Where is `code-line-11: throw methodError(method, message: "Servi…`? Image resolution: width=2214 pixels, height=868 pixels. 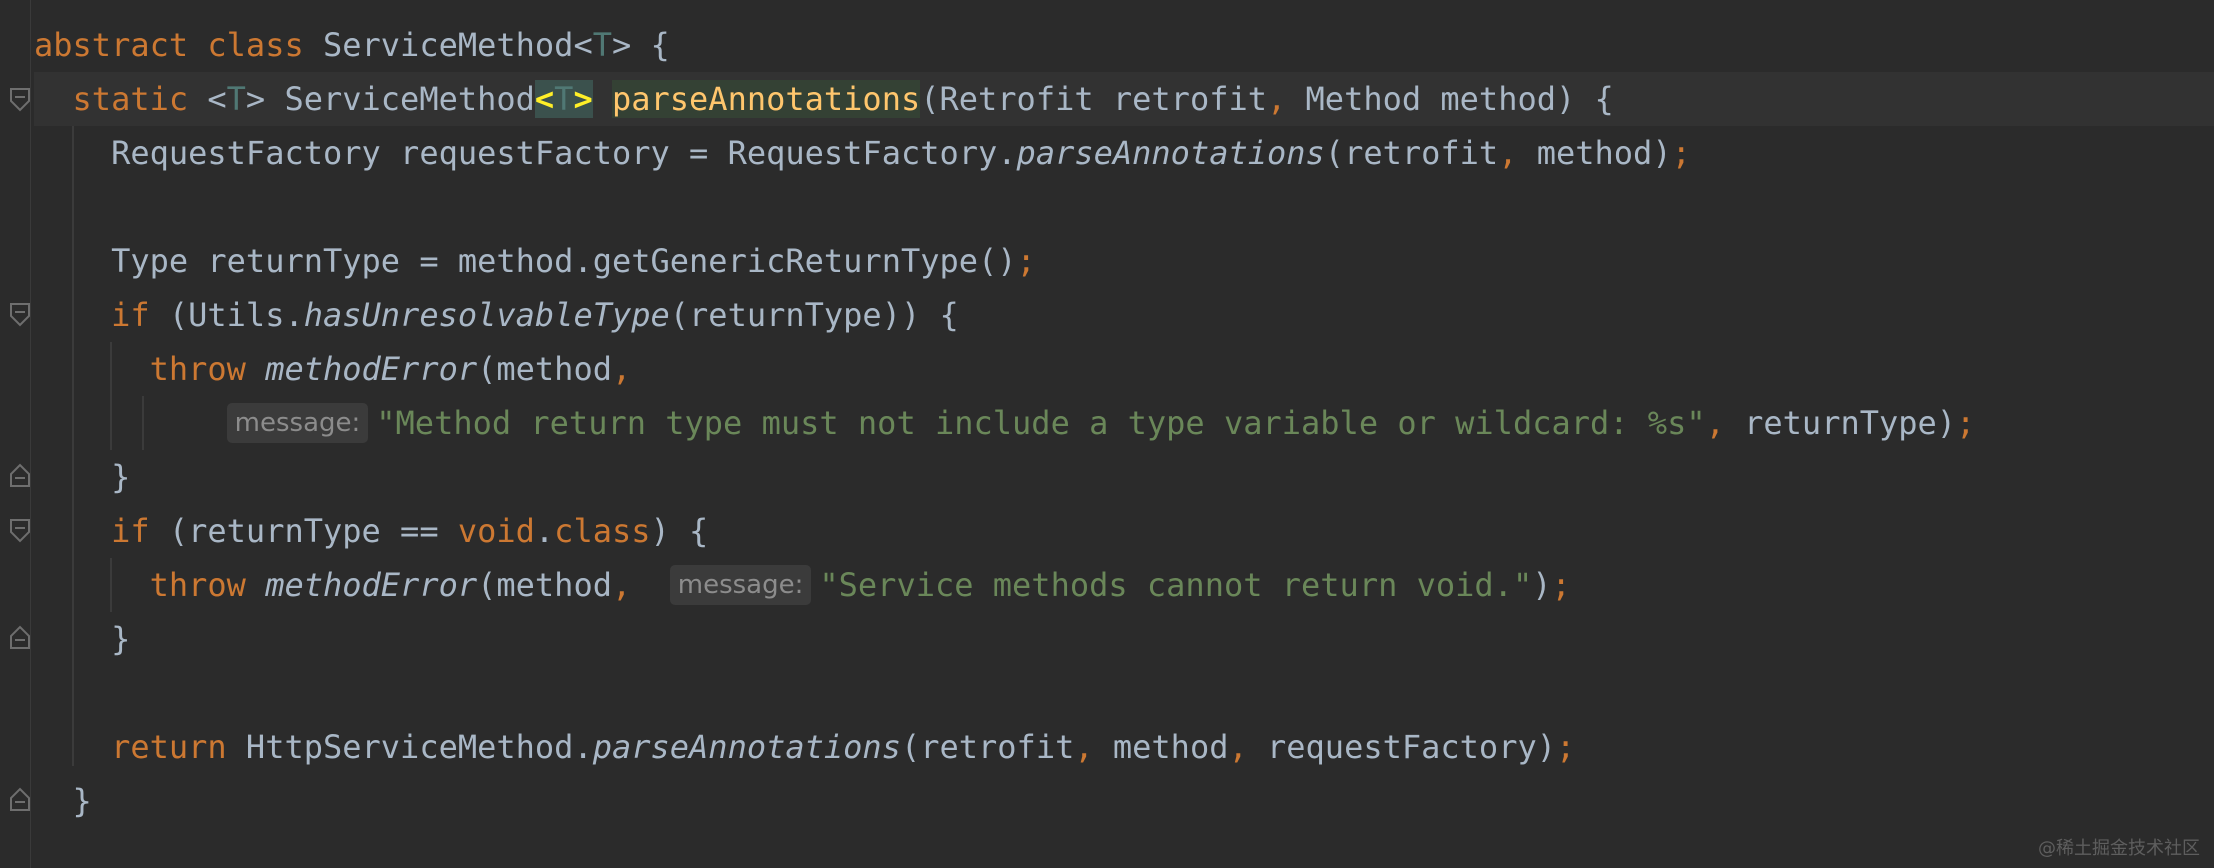 code-line-11: throw methodError(method, message: "Servi… is located at coordinates (1124, 585).